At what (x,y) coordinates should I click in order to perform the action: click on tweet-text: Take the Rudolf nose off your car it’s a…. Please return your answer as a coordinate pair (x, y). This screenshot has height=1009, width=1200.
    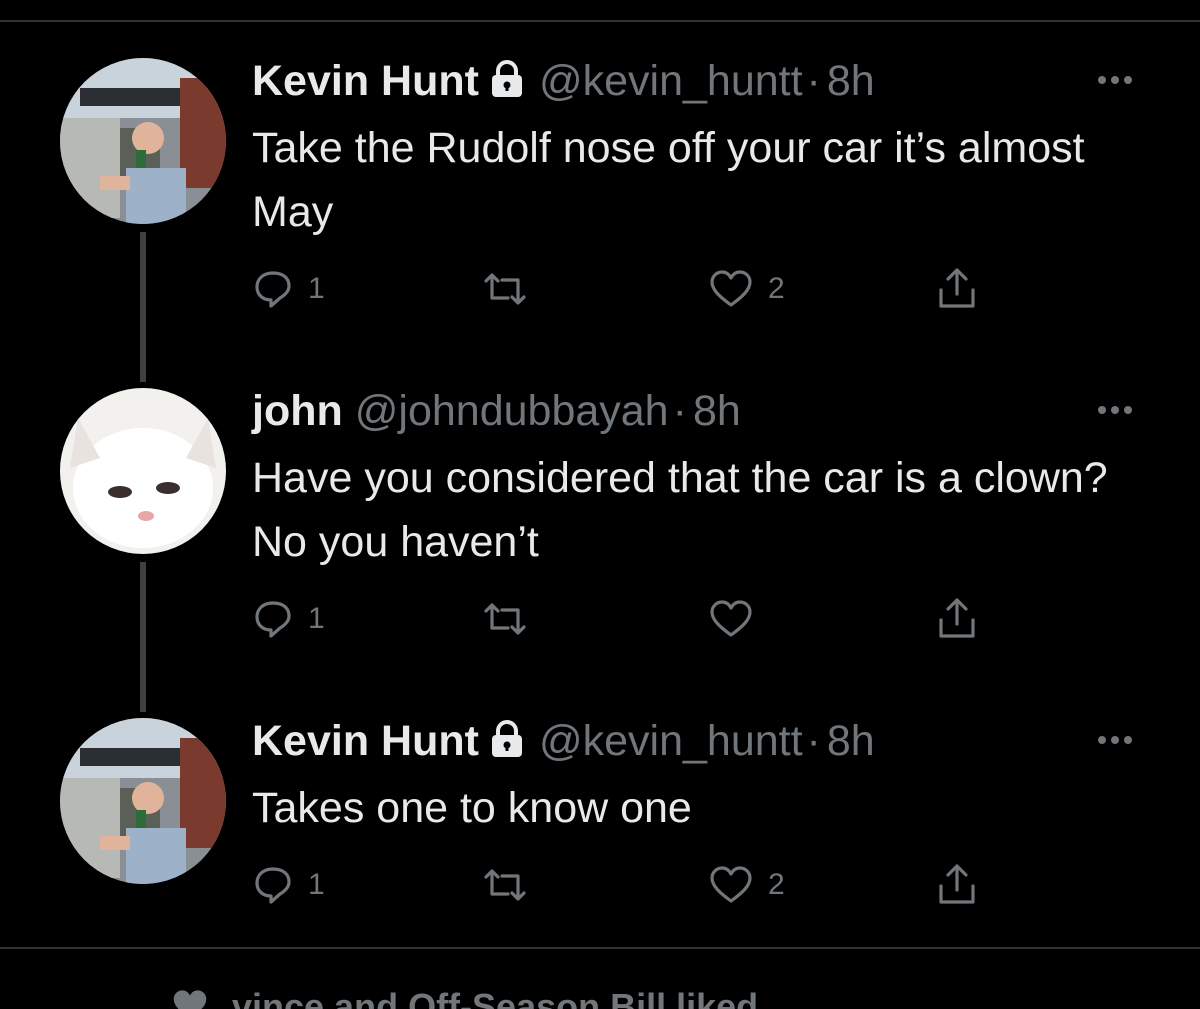
    Looking at the image, I should click on (668, 180).